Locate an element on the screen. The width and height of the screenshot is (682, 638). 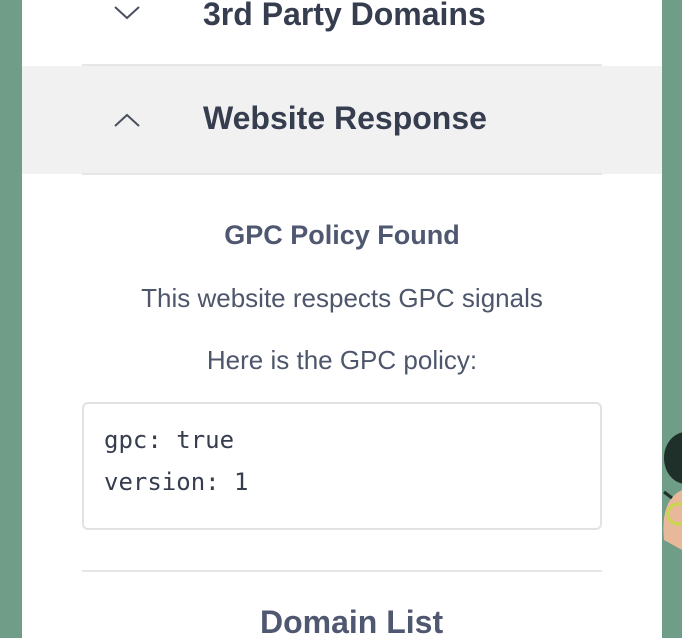
section-header-third-party-domains: 3rd Party Domains is located at coordinates (342, 21).